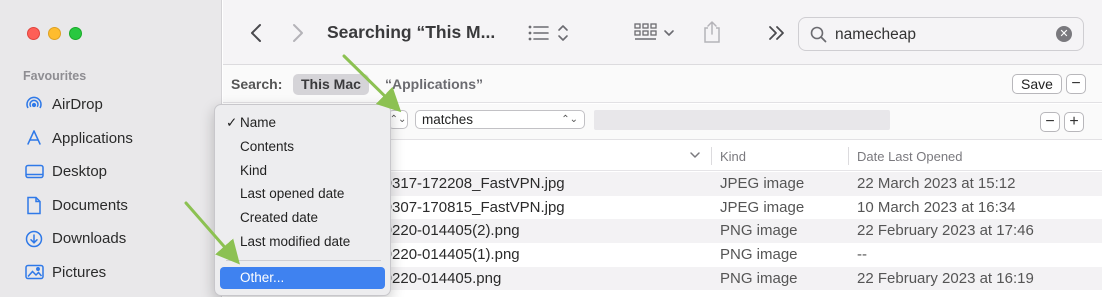 This screenshot has width=1102, height=297. I want to click on menu-item-label: Created date, so click(279, 217).